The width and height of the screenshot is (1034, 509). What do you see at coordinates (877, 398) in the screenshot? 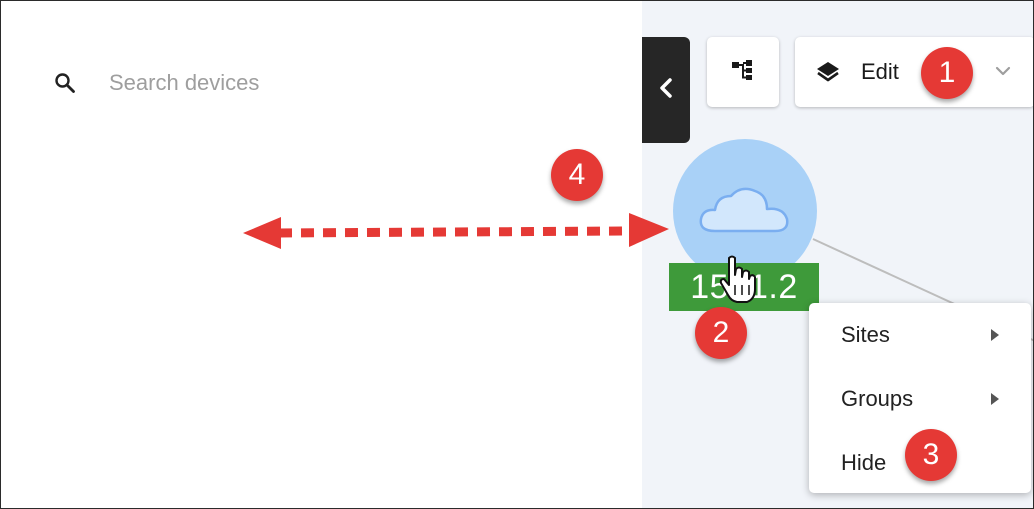
I see `menu-item-label: Groups` at bounding box center [877, 398].